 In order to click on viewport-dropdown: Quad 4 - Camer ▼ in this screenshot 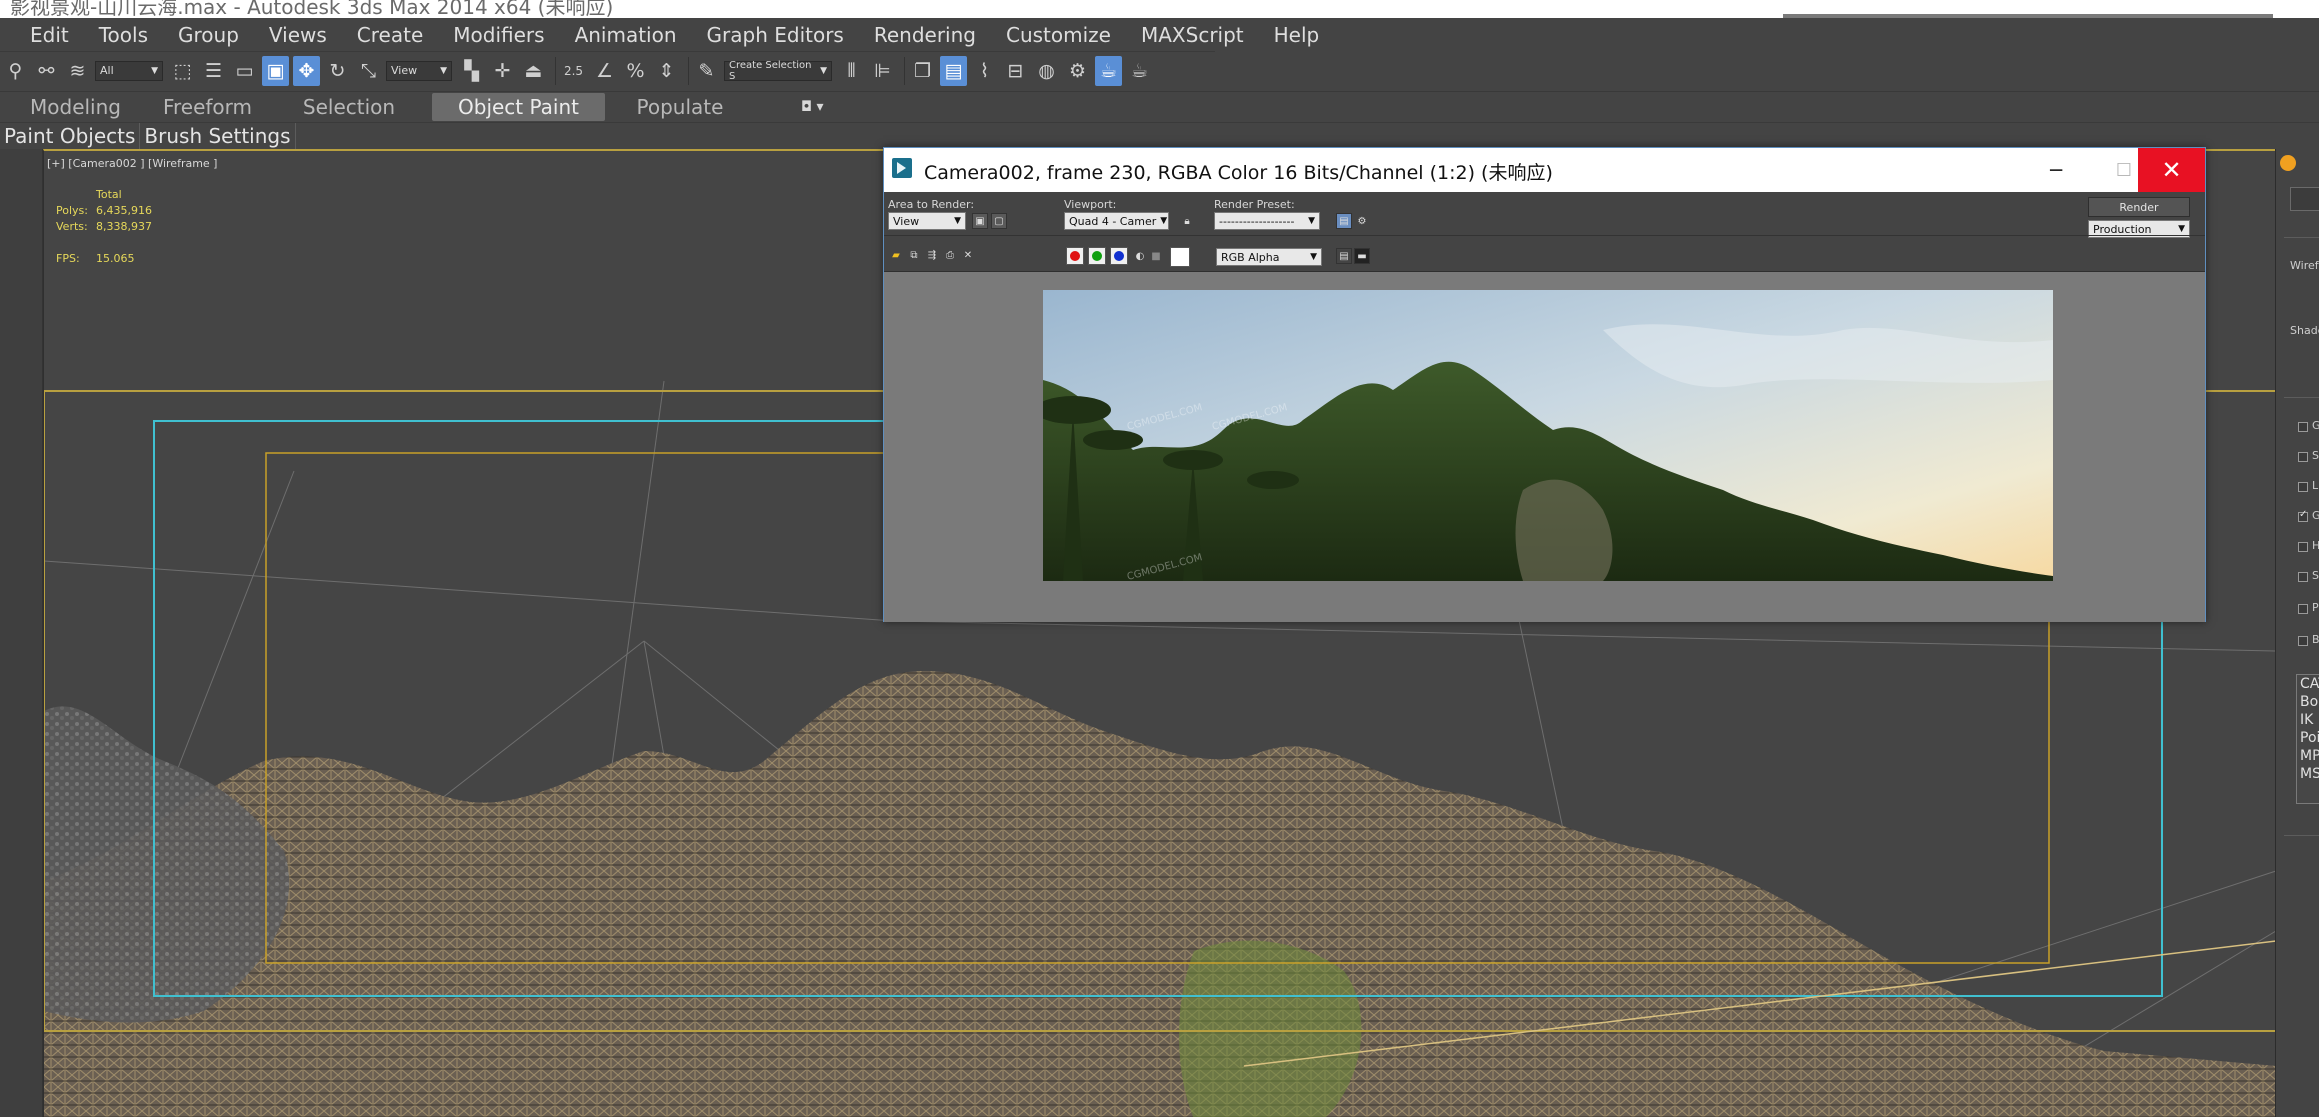, I will do `click(1116, 221)`.